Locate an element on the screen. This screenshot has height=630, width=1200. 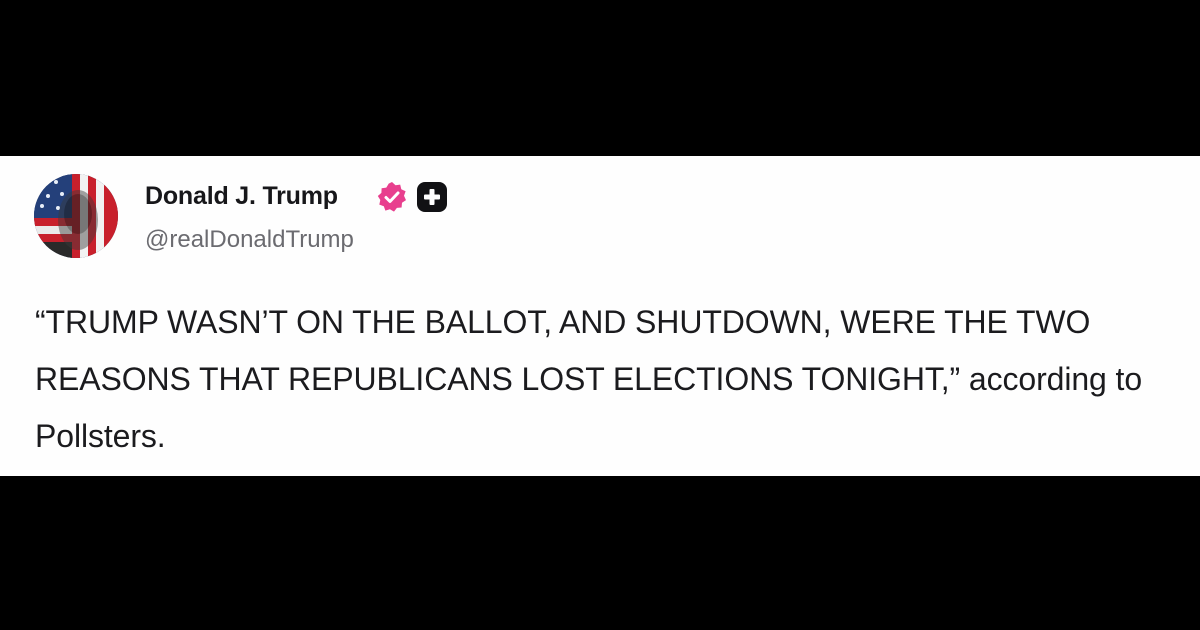
avatar-image is located at coordinates (76, 216).